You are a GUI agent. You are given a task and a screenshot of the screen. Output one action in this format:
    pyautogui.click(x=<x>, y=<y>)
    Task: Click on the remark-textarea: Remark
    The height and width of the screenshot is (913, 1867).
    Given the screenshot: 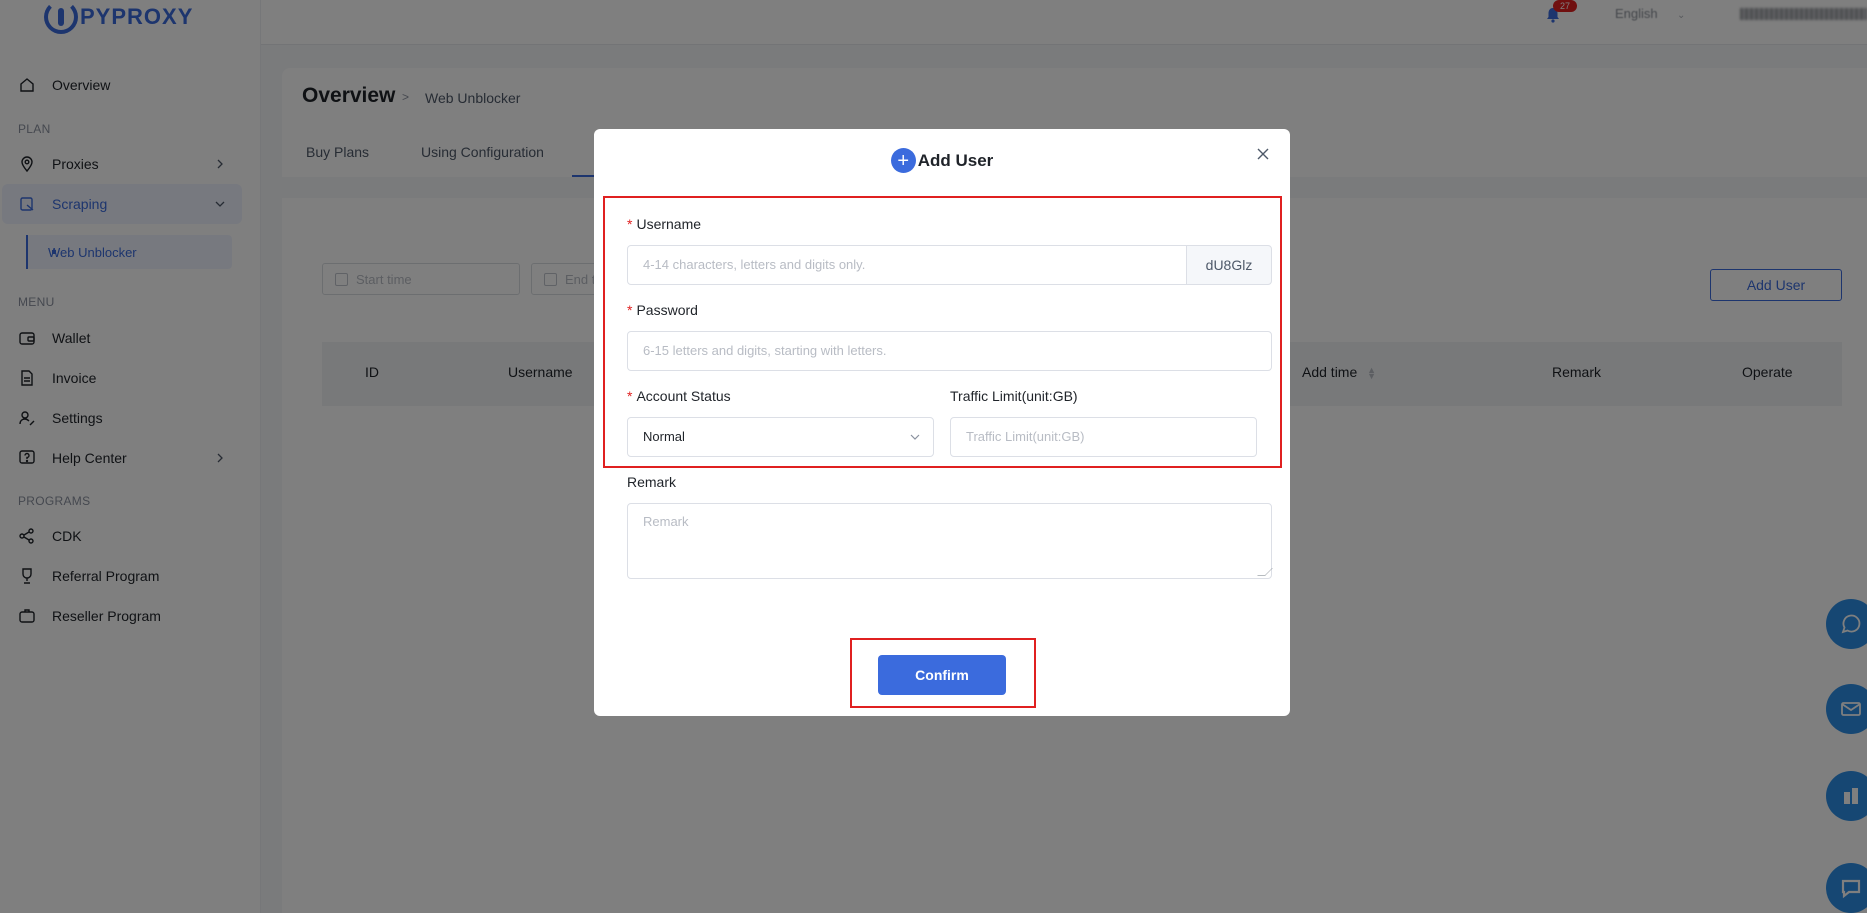 What is the action you would take?
    pyautogui.click(x=950, y=541)
    